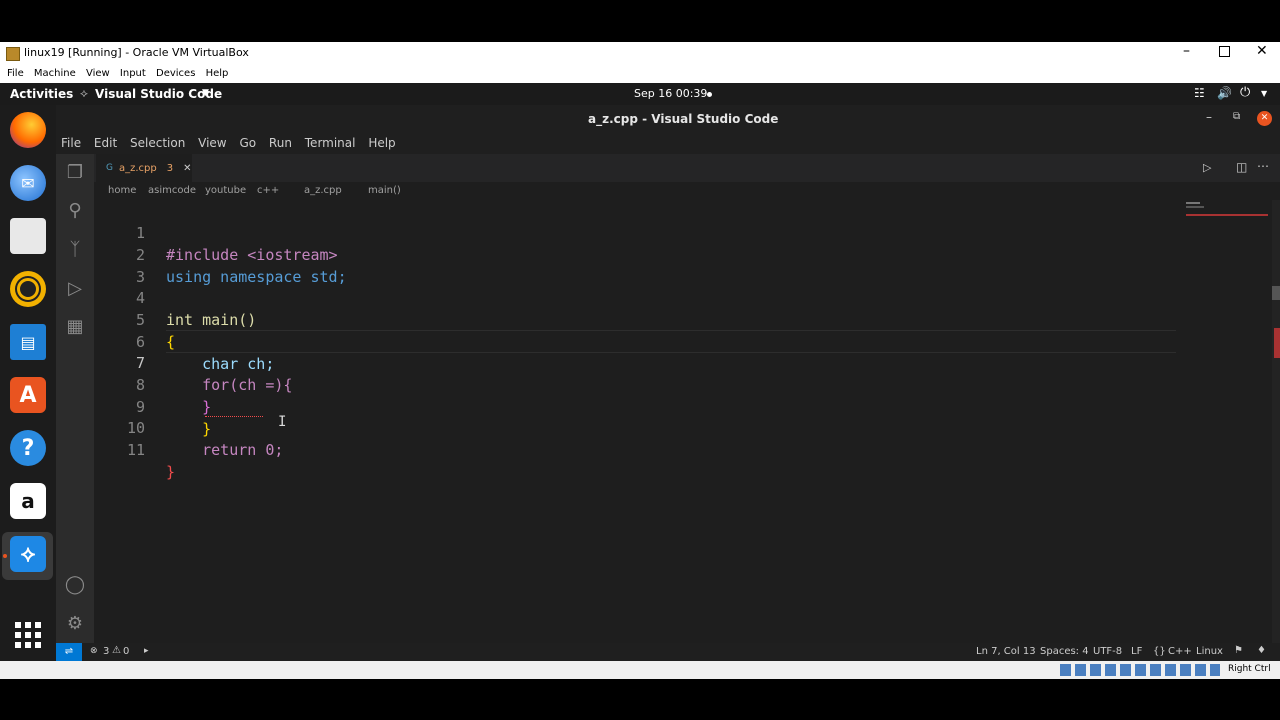 This screenshot has height=720, width=1280. I want to click on breadcrumb: home asimcode youtube c++ a_z.cpp main(), so click(687, 191).